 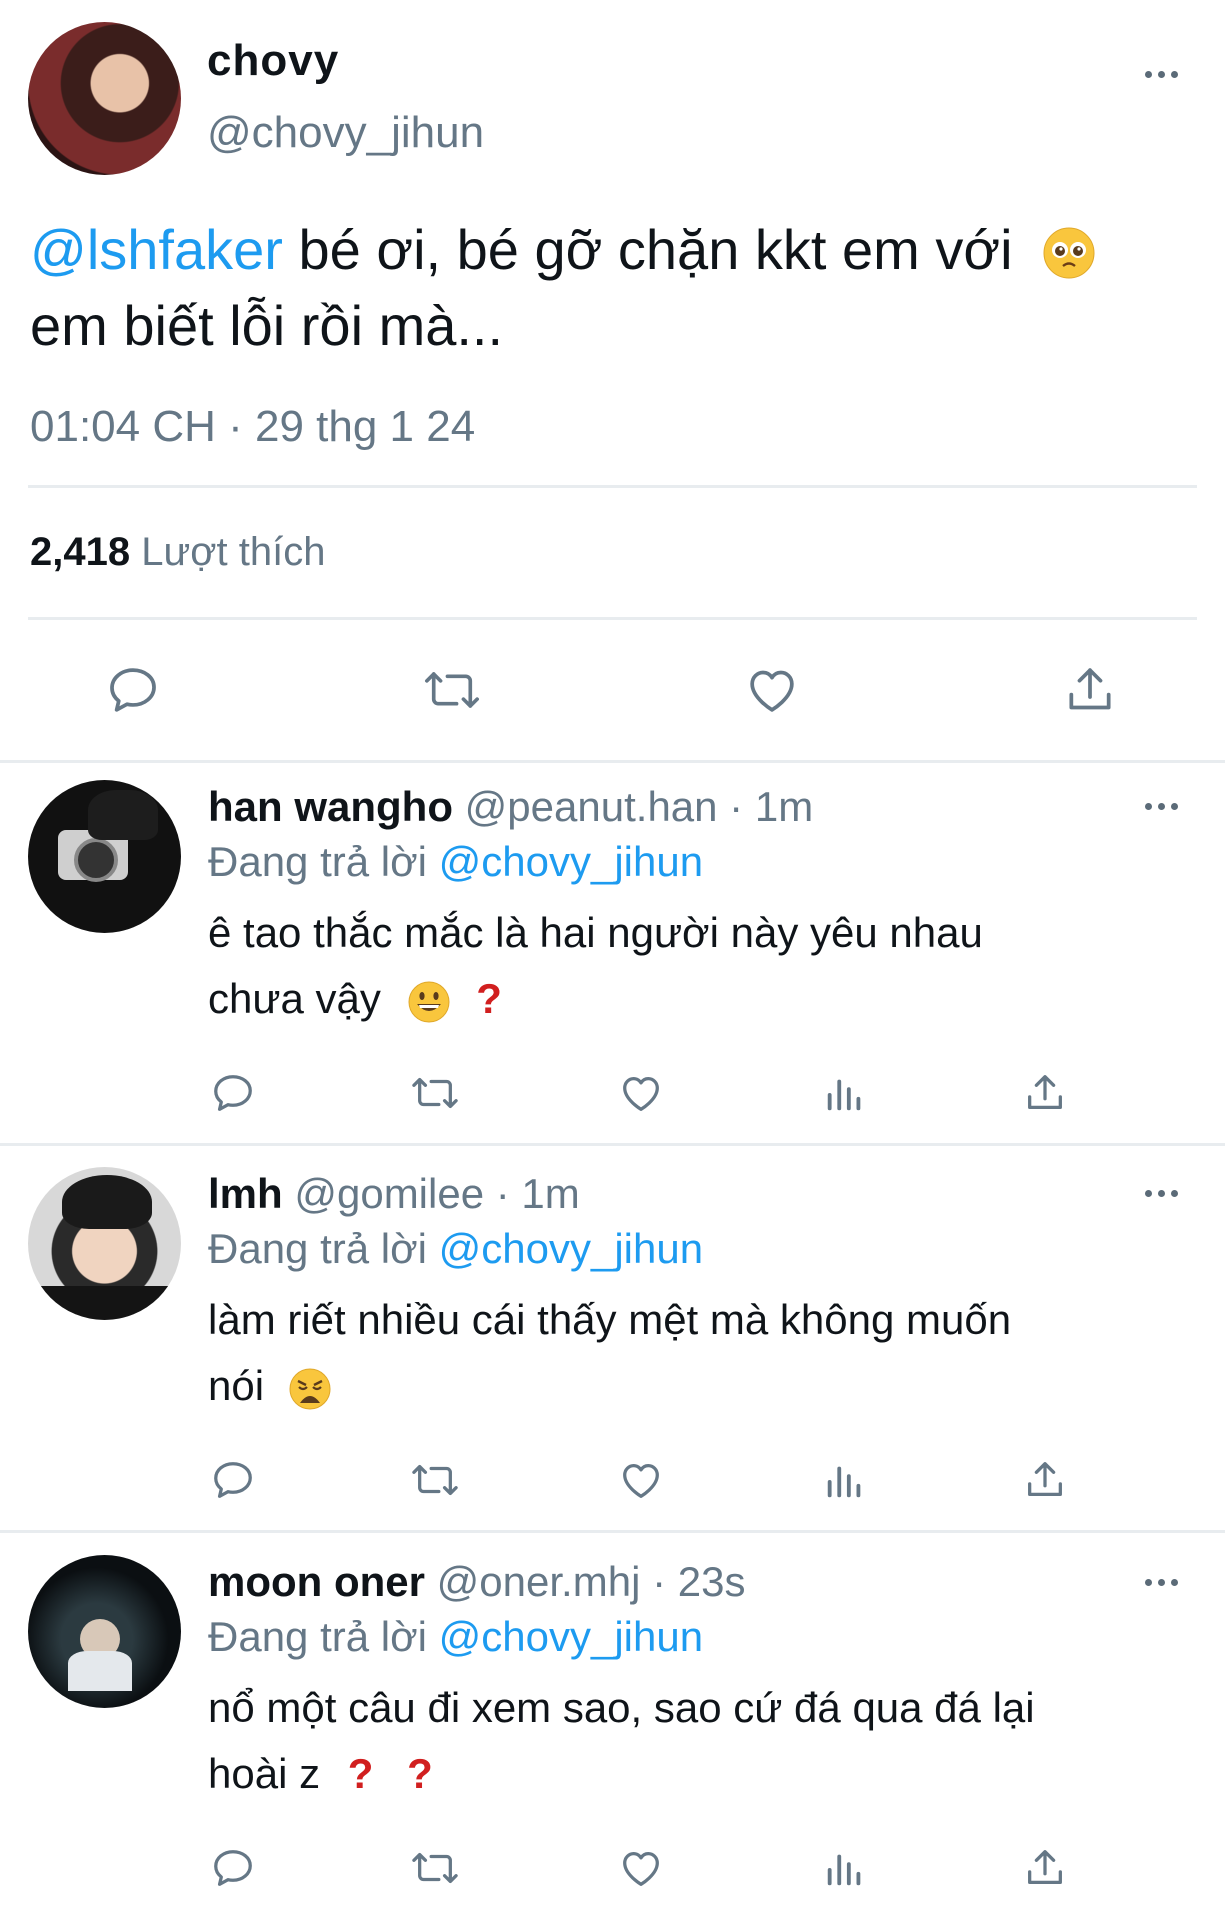 What do you see at coordinates (310, 1387) in the screenshot?
I see `weary-face-emoji` at bounding box center [310, 1387].